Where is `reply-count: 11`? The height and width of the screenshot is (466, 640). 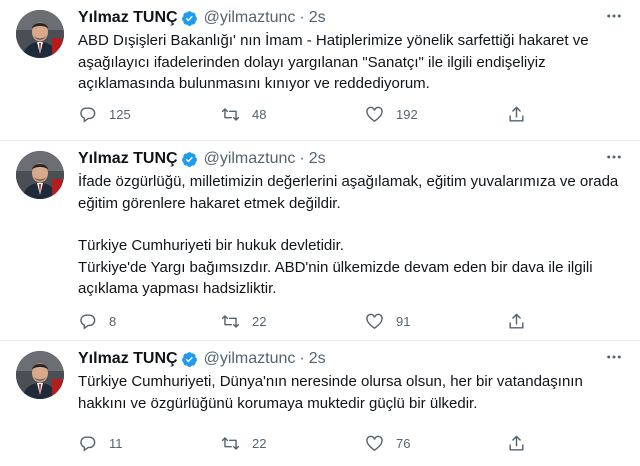 reply-count: 11 is located at coordinates (116, 443).